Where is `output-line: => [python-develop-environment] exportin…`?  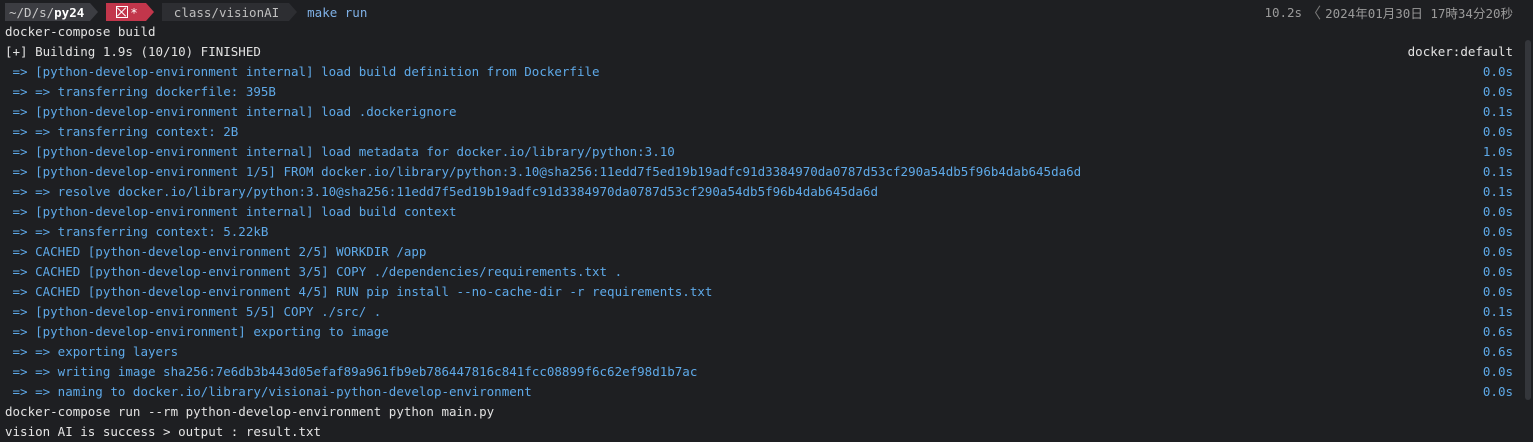 output-line: => [python-develop-environment] exportin… is located at coordinates (766, 332).